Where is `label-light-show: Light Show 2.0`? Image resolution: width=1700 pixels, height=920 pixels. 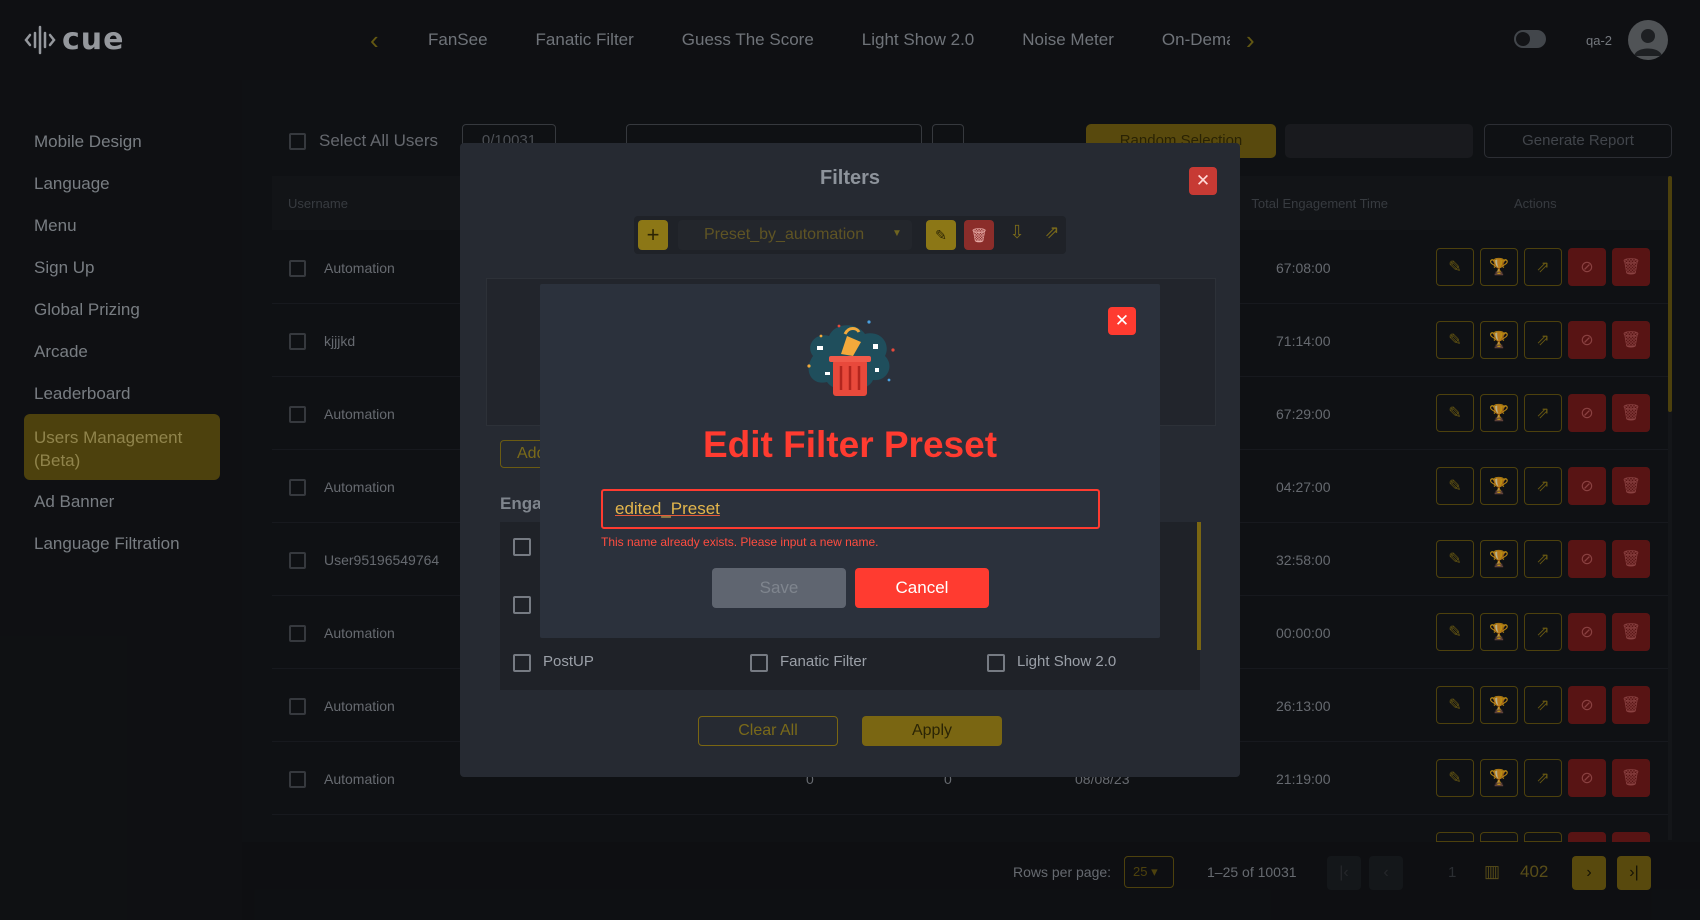 label-light-show: Light Show 2.0 is located at coordinates (1067, 661).